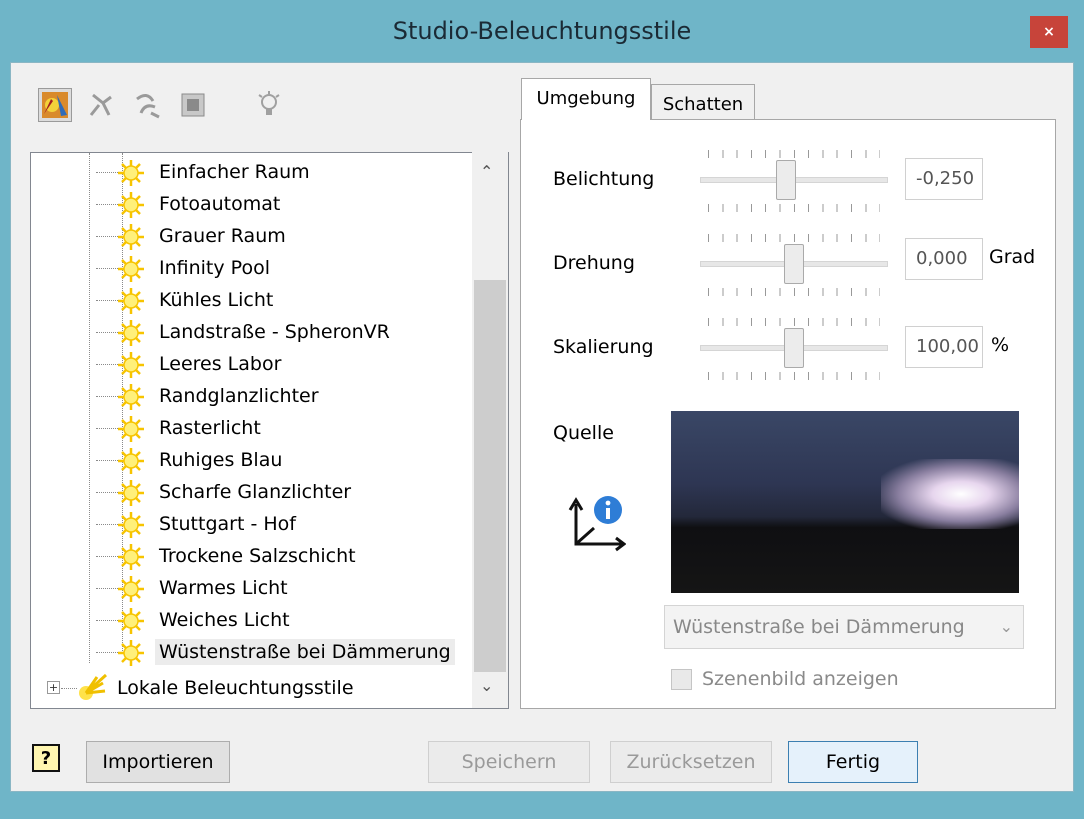  I want to click on tree-item-label: Wüstenstraße bei Dämmerung, so click(305, 652).